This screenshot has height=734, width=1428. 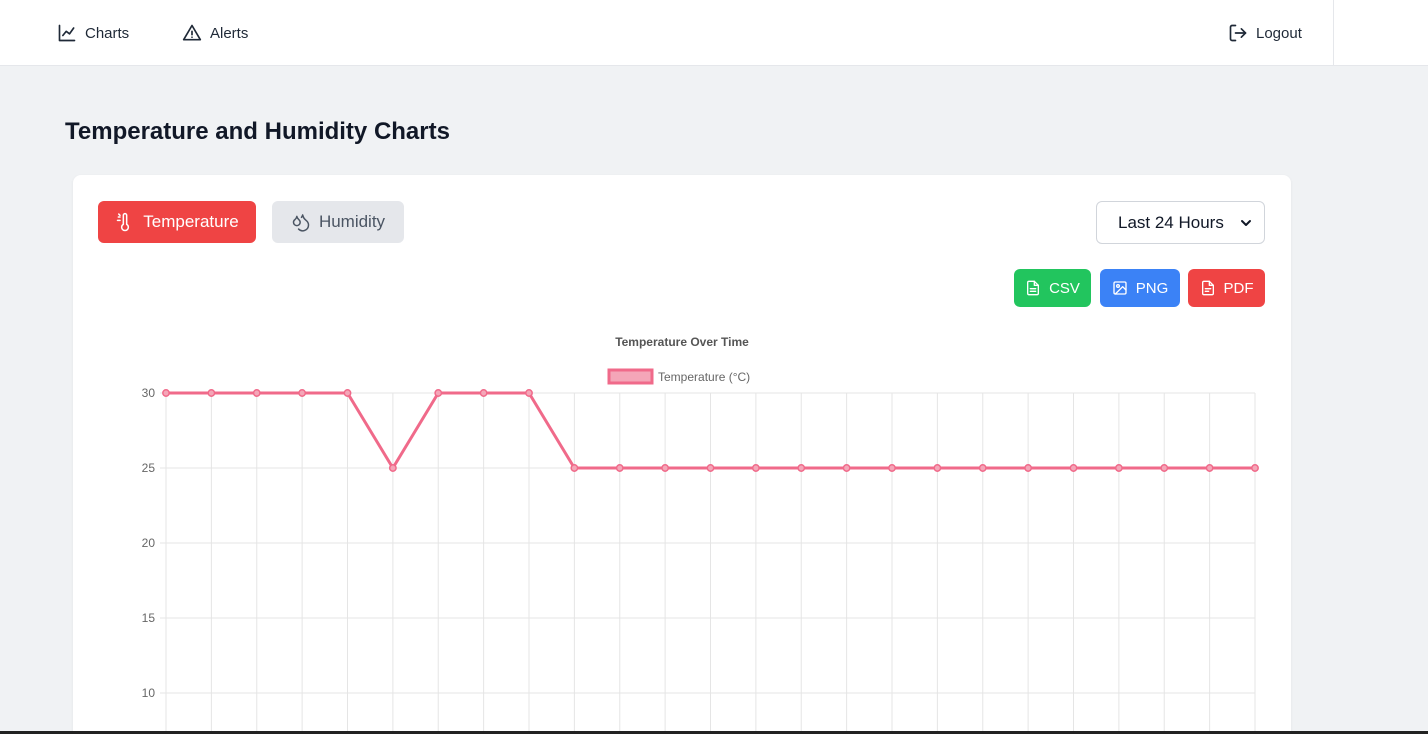 What do you see at coordinates (149, 693) in the screenshot?
I see `y-tick-label: 10` at bounding box center [149, 693].